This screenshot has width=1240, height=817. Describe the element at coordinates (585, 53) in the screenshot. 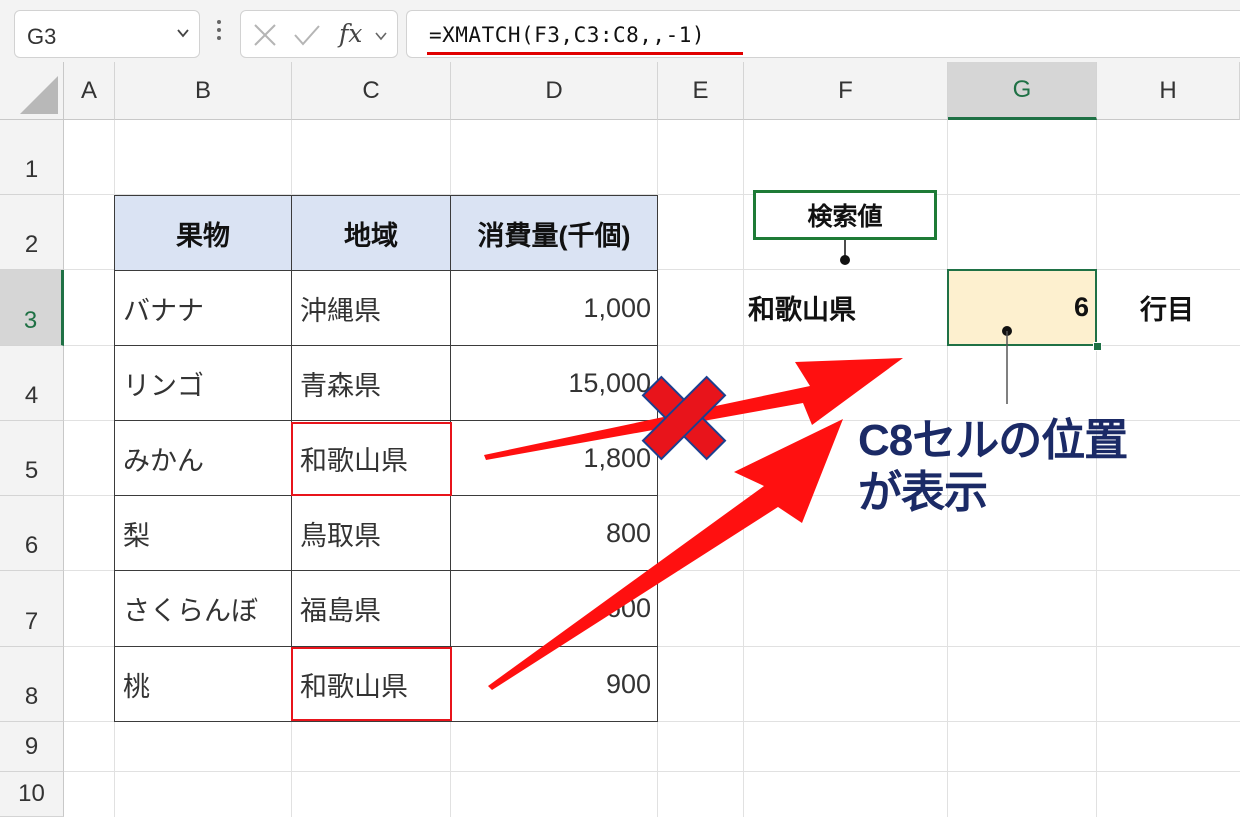

I see `formula-red-underline` at that location.